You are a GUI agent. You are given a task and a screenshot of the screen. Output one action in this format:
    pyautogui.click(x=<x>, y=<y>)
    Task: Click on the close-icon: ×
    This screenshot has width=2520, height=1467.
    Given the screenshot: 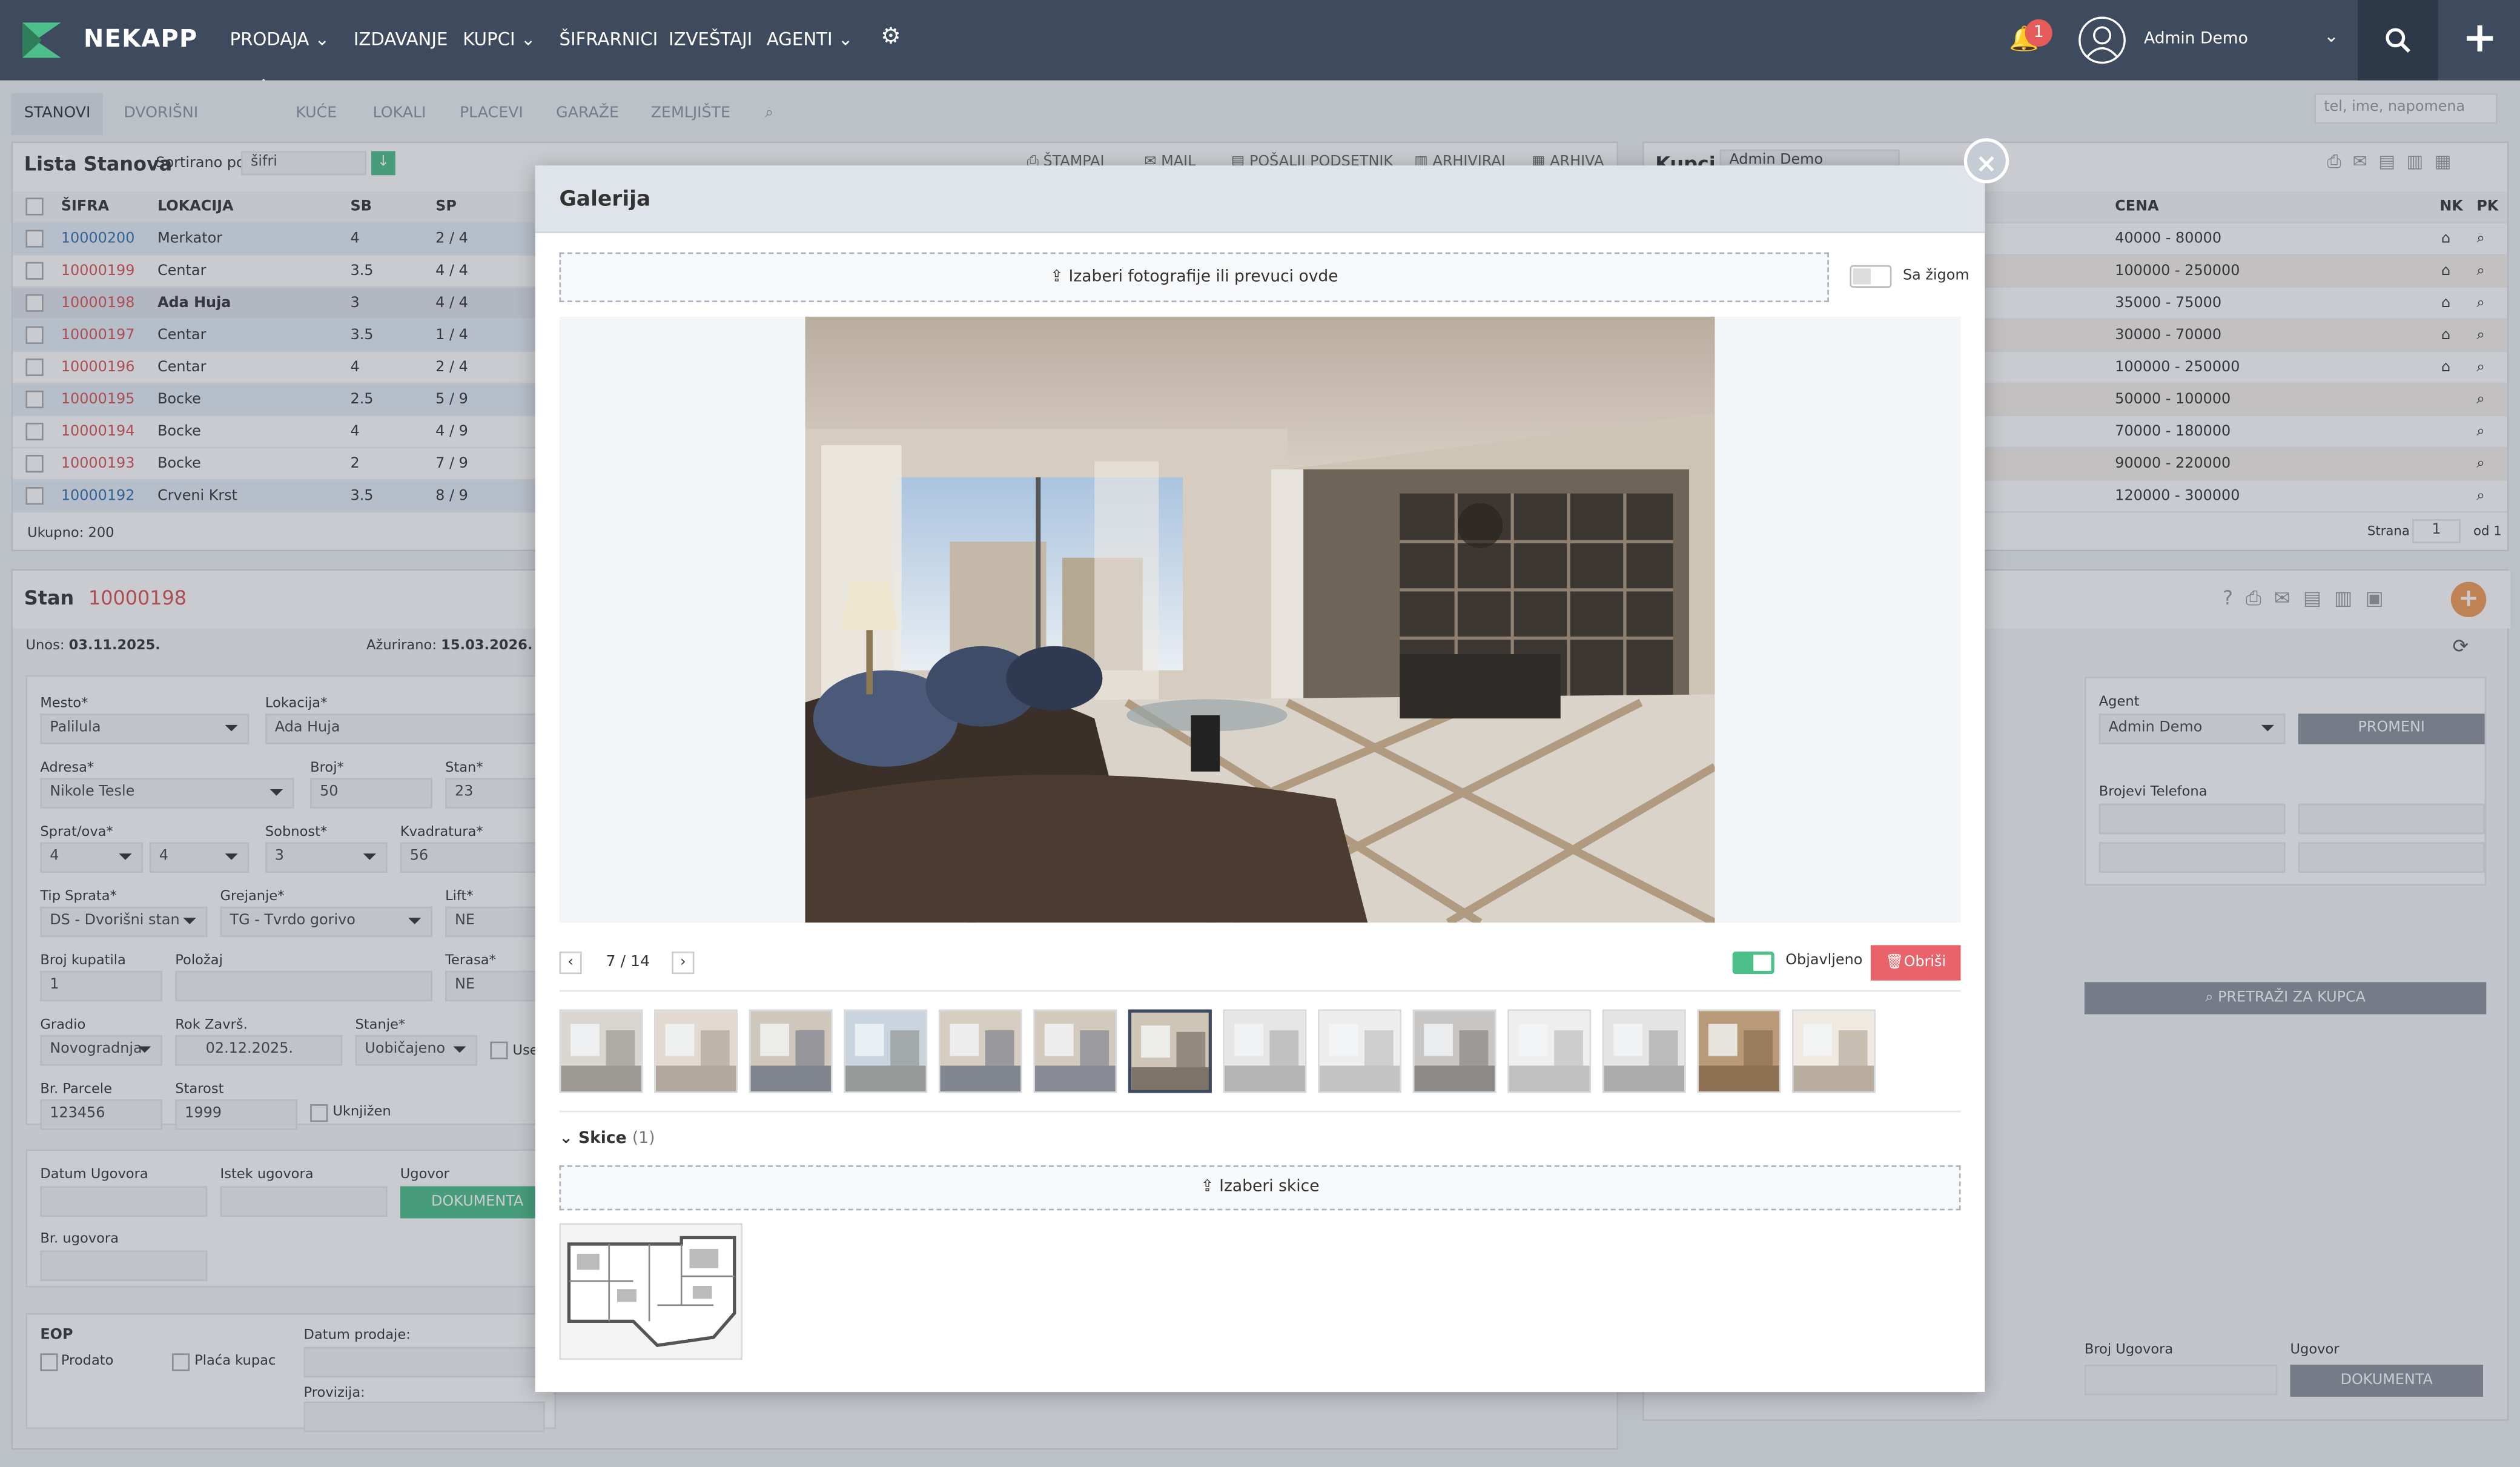 What is the action you would take?
    pyautogui.click(x=1986, y=164)
    